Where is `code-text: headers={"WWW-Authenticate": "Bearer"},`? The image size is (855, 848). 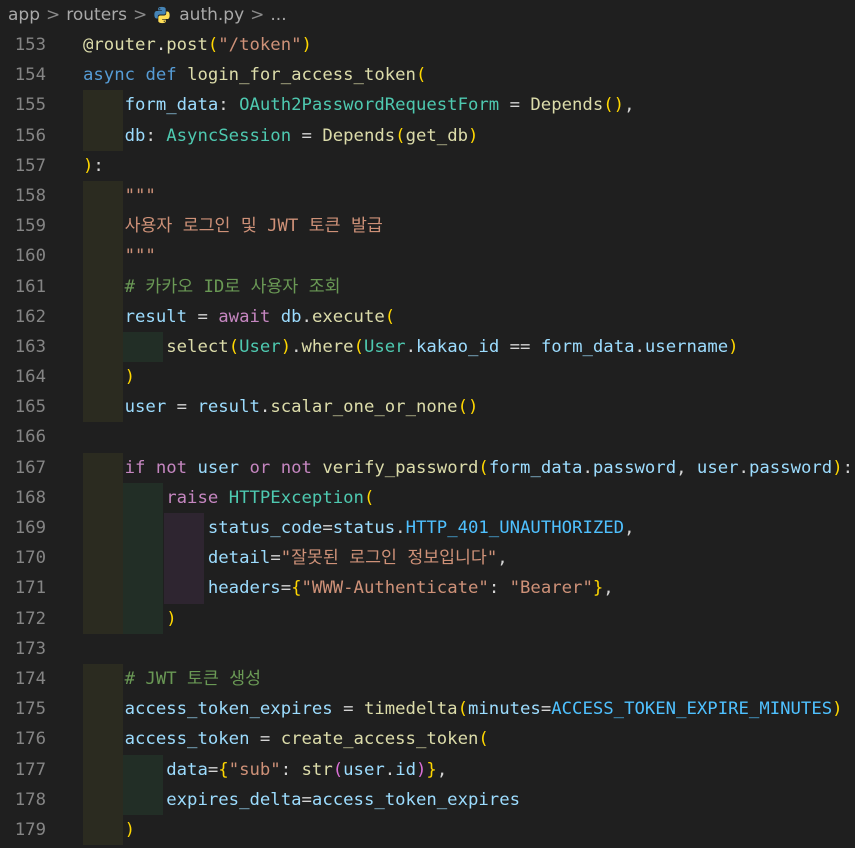 code-text: headers={"WWW-Authenticate": "Bearer"}, is located at coordinates (410, 588).